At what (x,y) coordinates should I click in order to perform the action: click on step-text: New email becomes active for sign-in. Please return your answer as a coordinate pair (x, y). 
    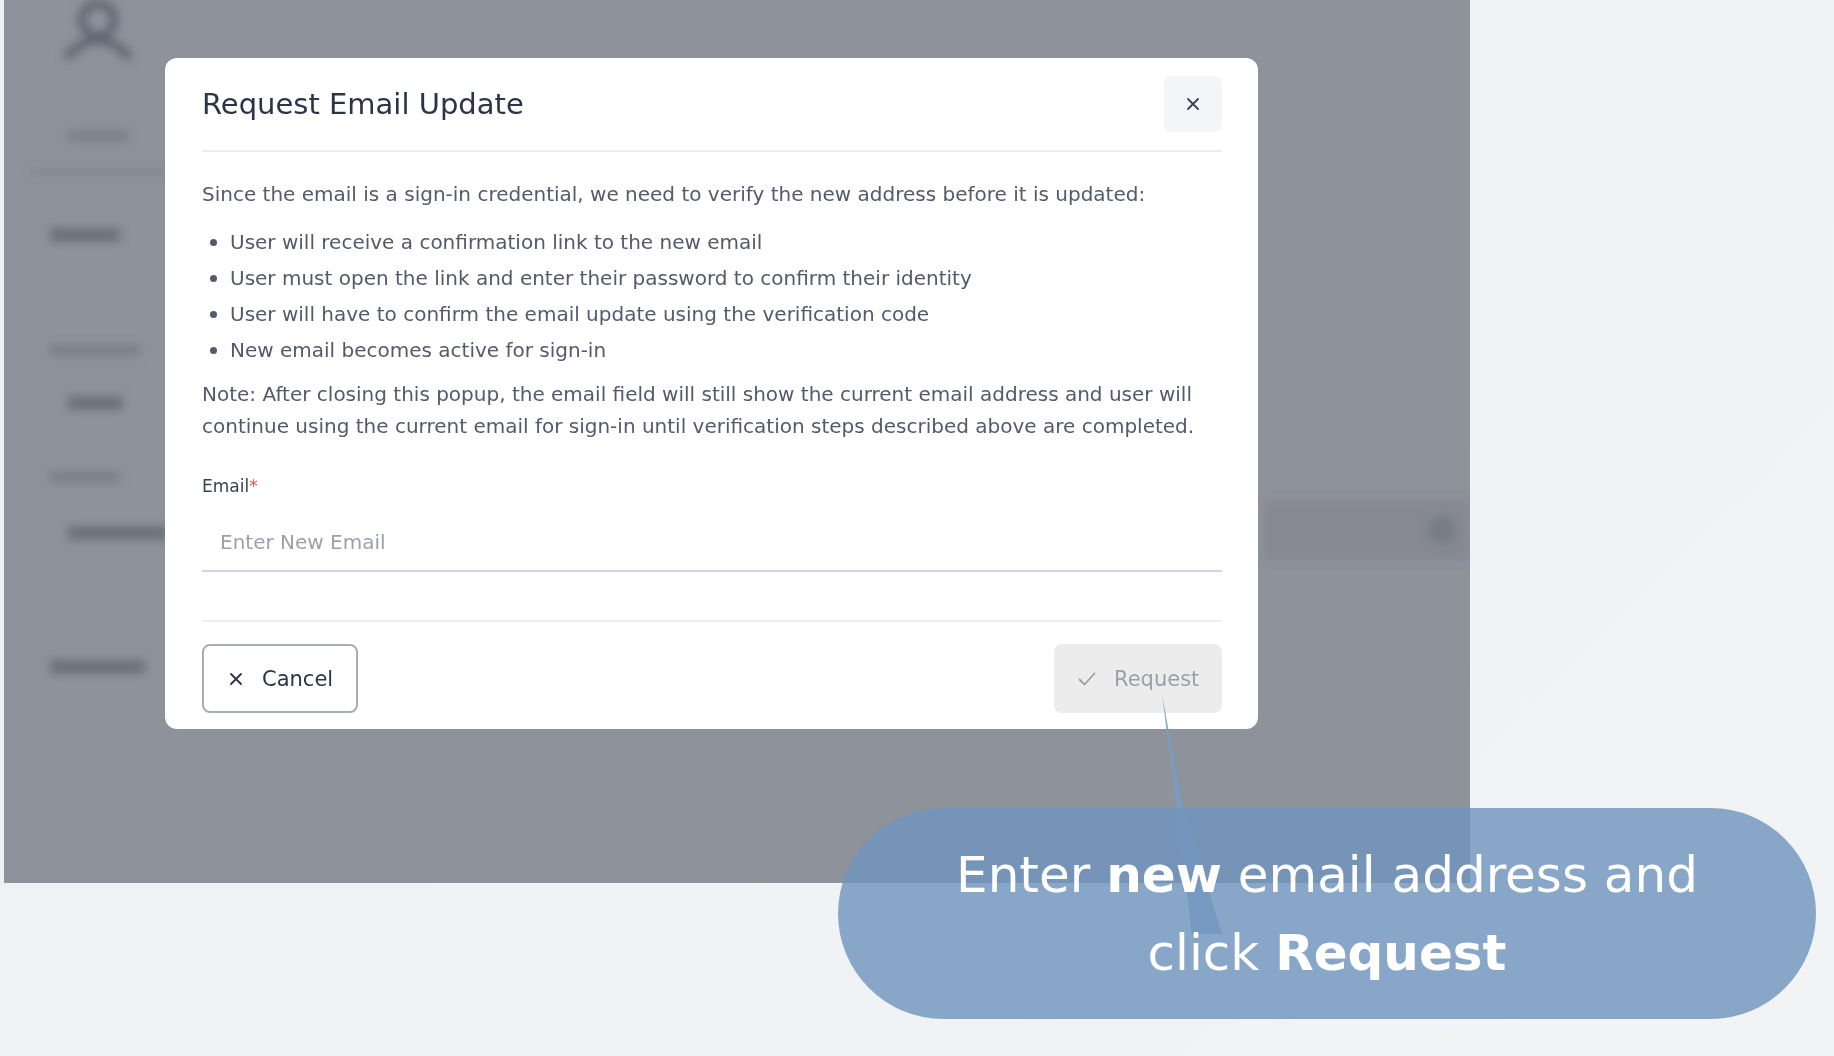
    Looking at the image, I should click on (418, 350).